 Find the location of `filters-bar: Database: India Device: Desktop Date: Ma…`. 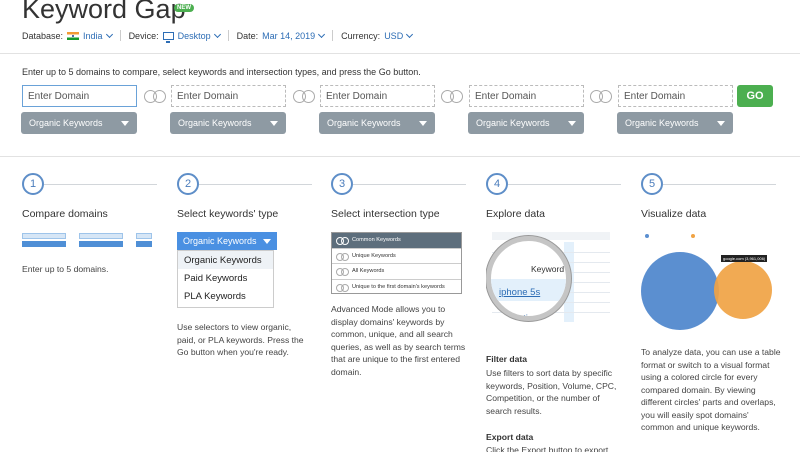

filters-bar: Database: India Device: Desktop Date: Ma… is located at coordinates (218, 36).